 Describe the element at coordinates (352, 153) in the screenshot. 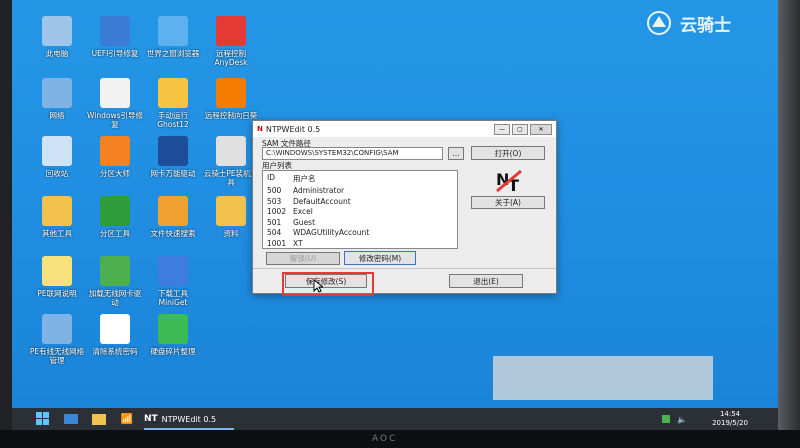

I see `sam-path-field: C:\WINDOWS\SYSTEM32\CONFIG\SAM` at that location.